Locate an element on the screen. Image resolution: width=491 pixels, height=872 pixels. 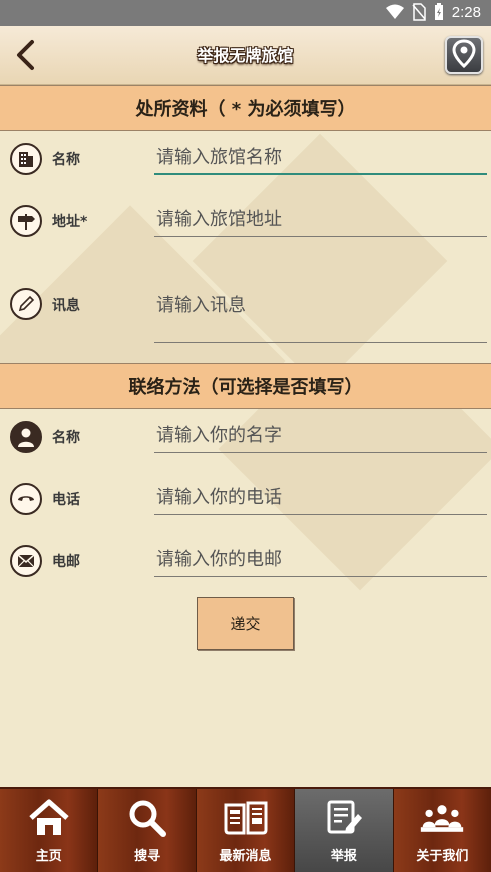
map-pin-icon is located at coordinates (464, 54).